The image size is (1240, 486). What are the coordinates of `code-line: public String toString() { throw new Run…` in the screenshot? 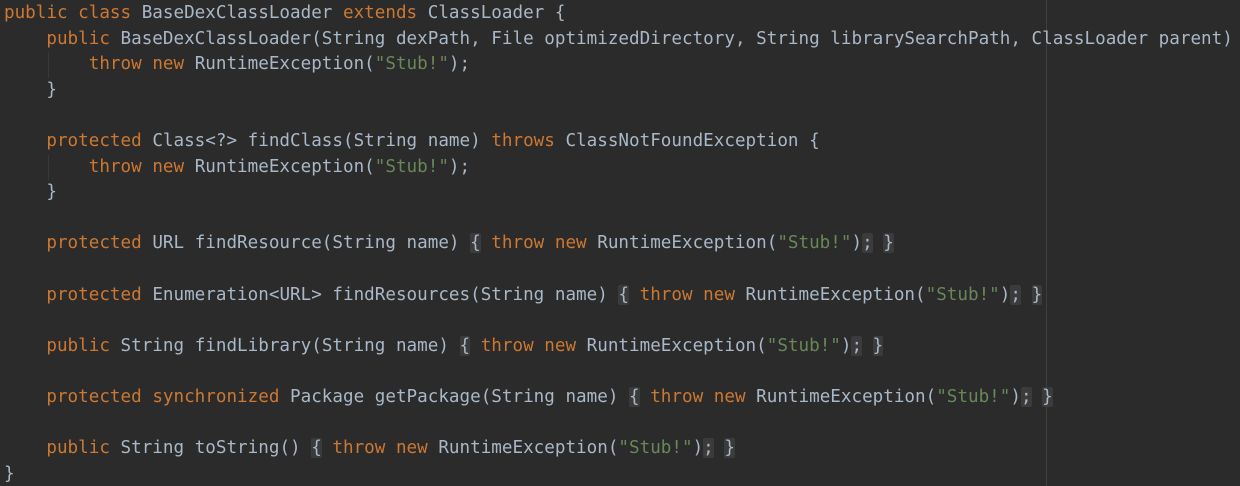 It's located at (369, 448).